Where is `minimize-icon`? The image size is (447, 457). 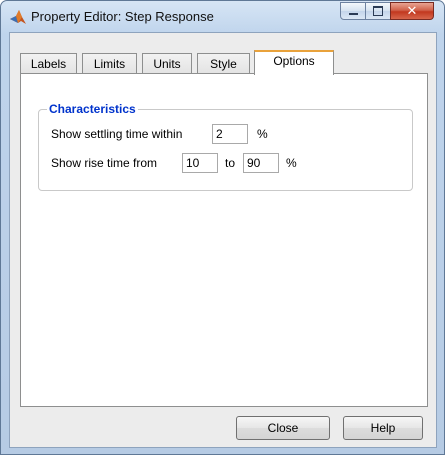
minimize-icon is located at coordinates (353, 14).